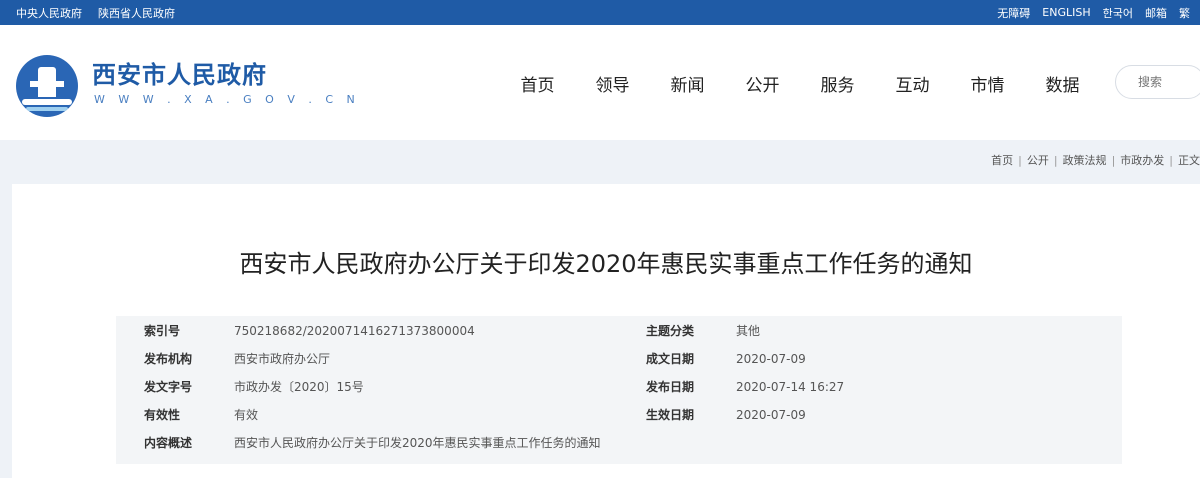 This screenshot has height=478, width=1200. I want to click on site-logo-icon, so click(47, 86).